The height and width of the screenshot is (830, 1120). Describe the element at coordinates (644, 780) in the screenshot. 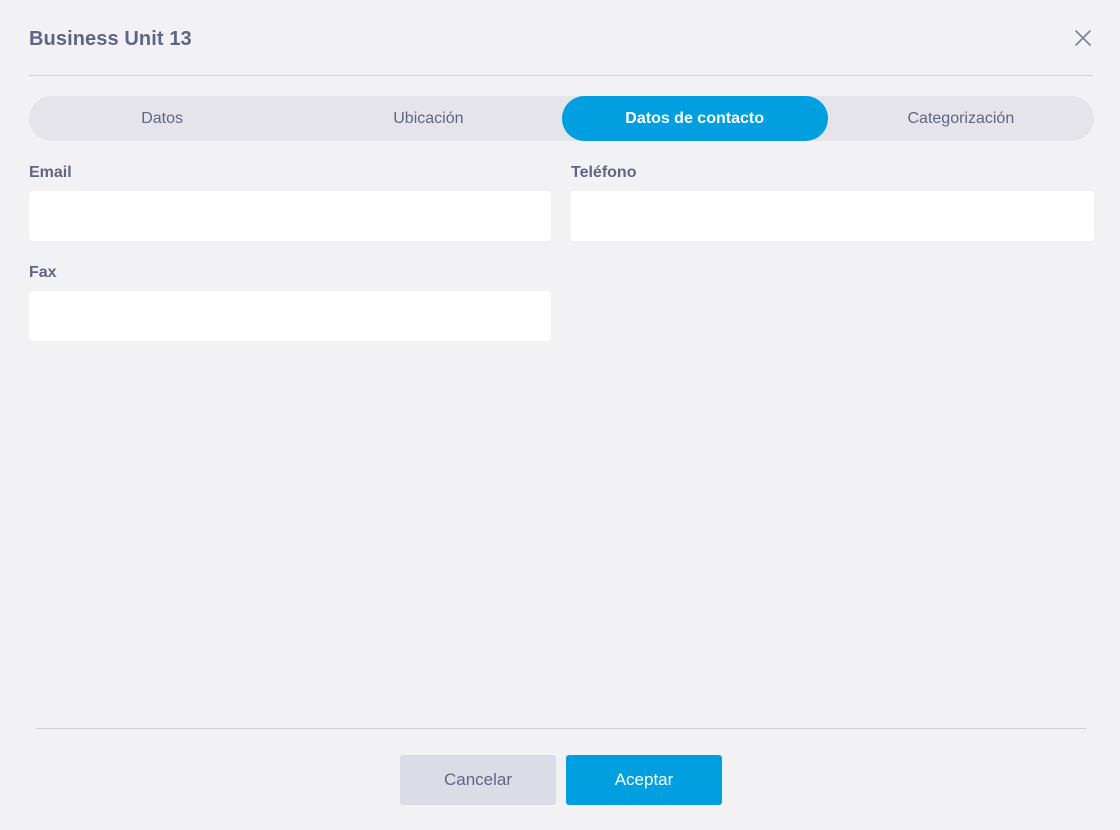

I see `accept-button: Aceptar` at that location.